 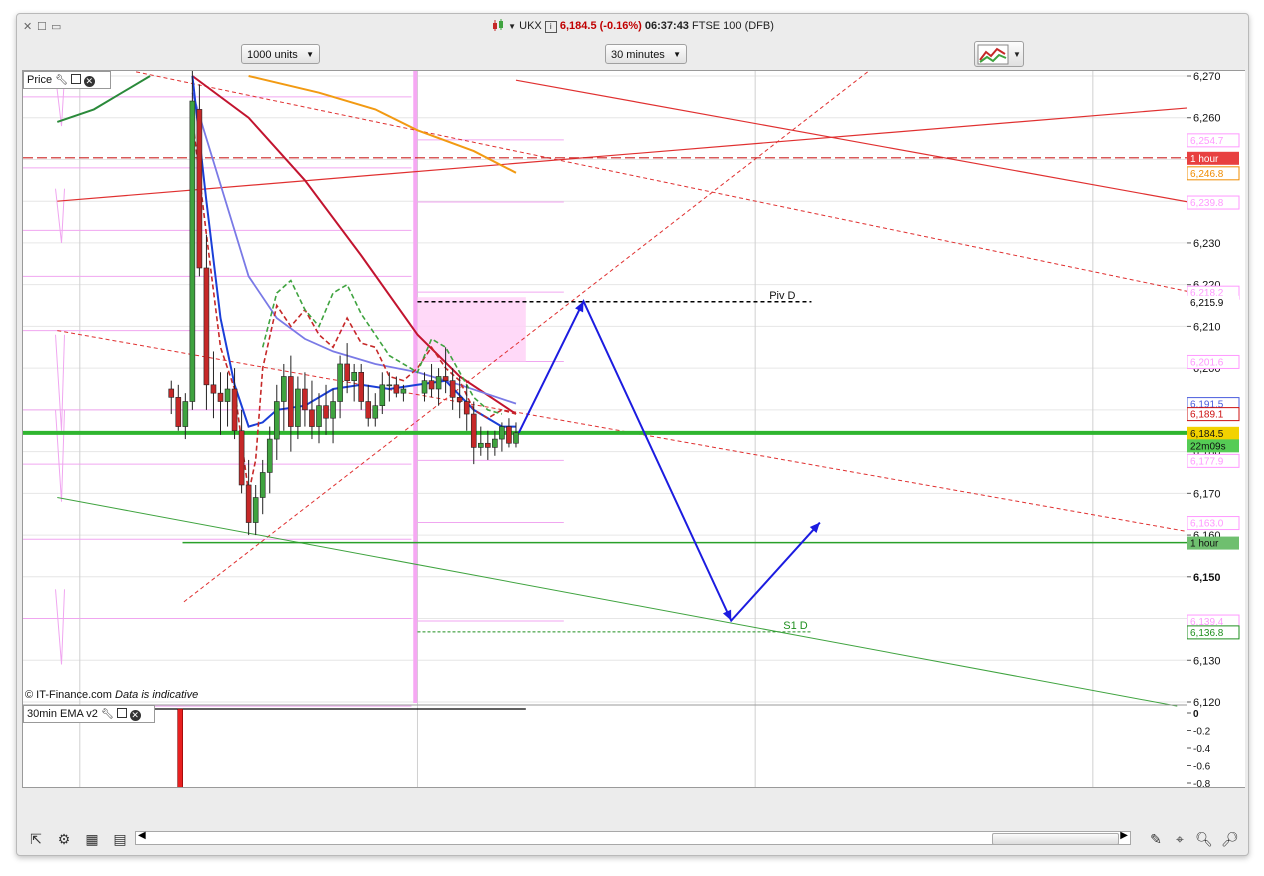 I want to click on draw-tool-icon: ✎, so click(x=1156, y=839).